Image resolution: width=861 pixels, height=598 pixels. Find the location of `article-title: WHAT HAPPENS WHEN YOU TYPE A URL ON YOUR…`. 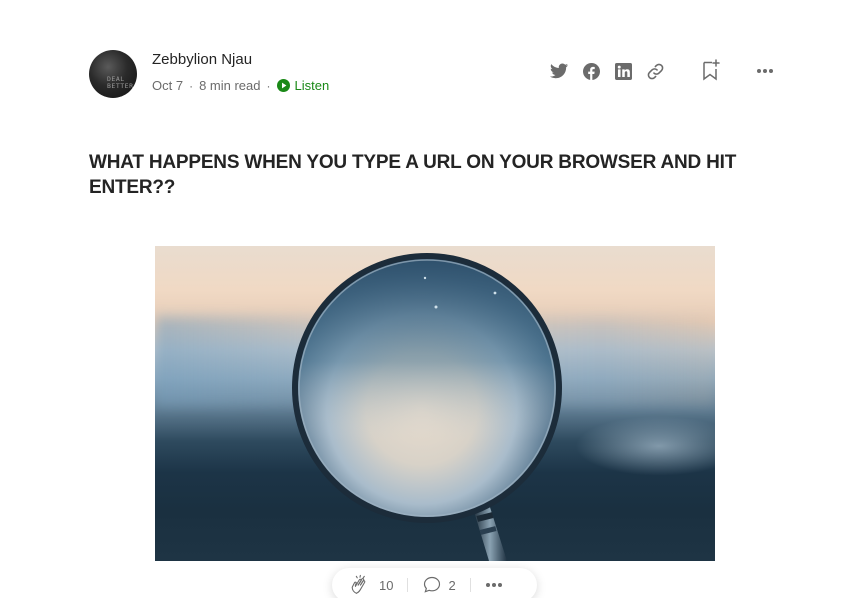

article-title: WHAT HAPPENS WHEN YOU TYPE A URL ON YOUR… is located at coordinates (413, 175).